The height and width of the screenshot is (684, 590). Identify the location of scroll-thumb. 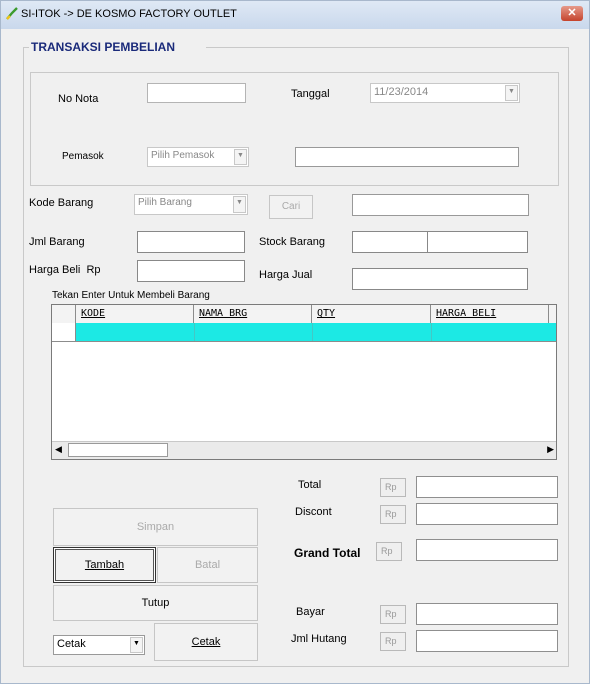
(118, 450).